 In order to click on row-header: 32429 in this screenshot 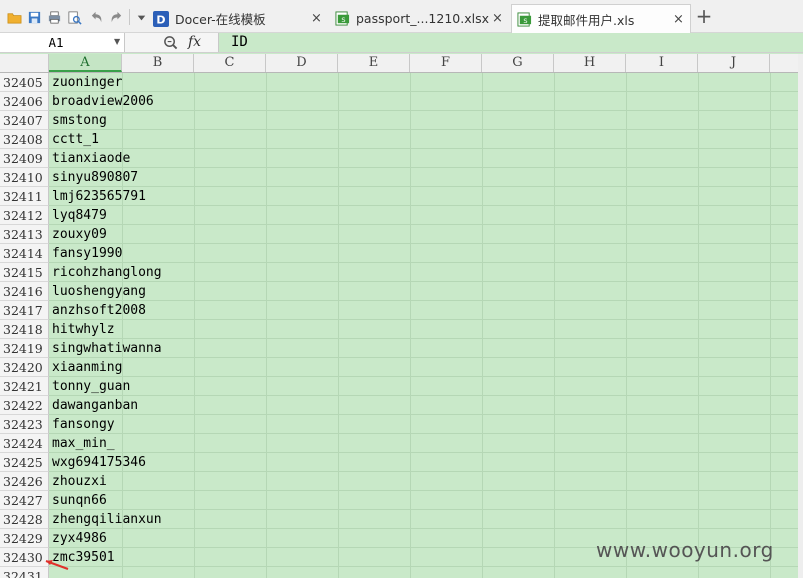, I will do `click(24, 538)`.